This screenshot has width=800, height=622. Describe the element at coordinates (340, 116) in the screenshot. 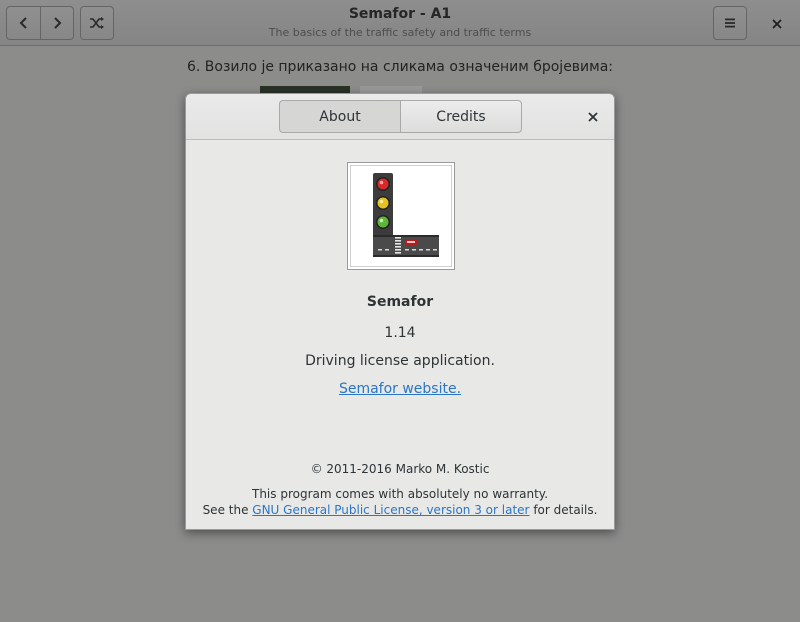

I see `tab-about: About` at that location.